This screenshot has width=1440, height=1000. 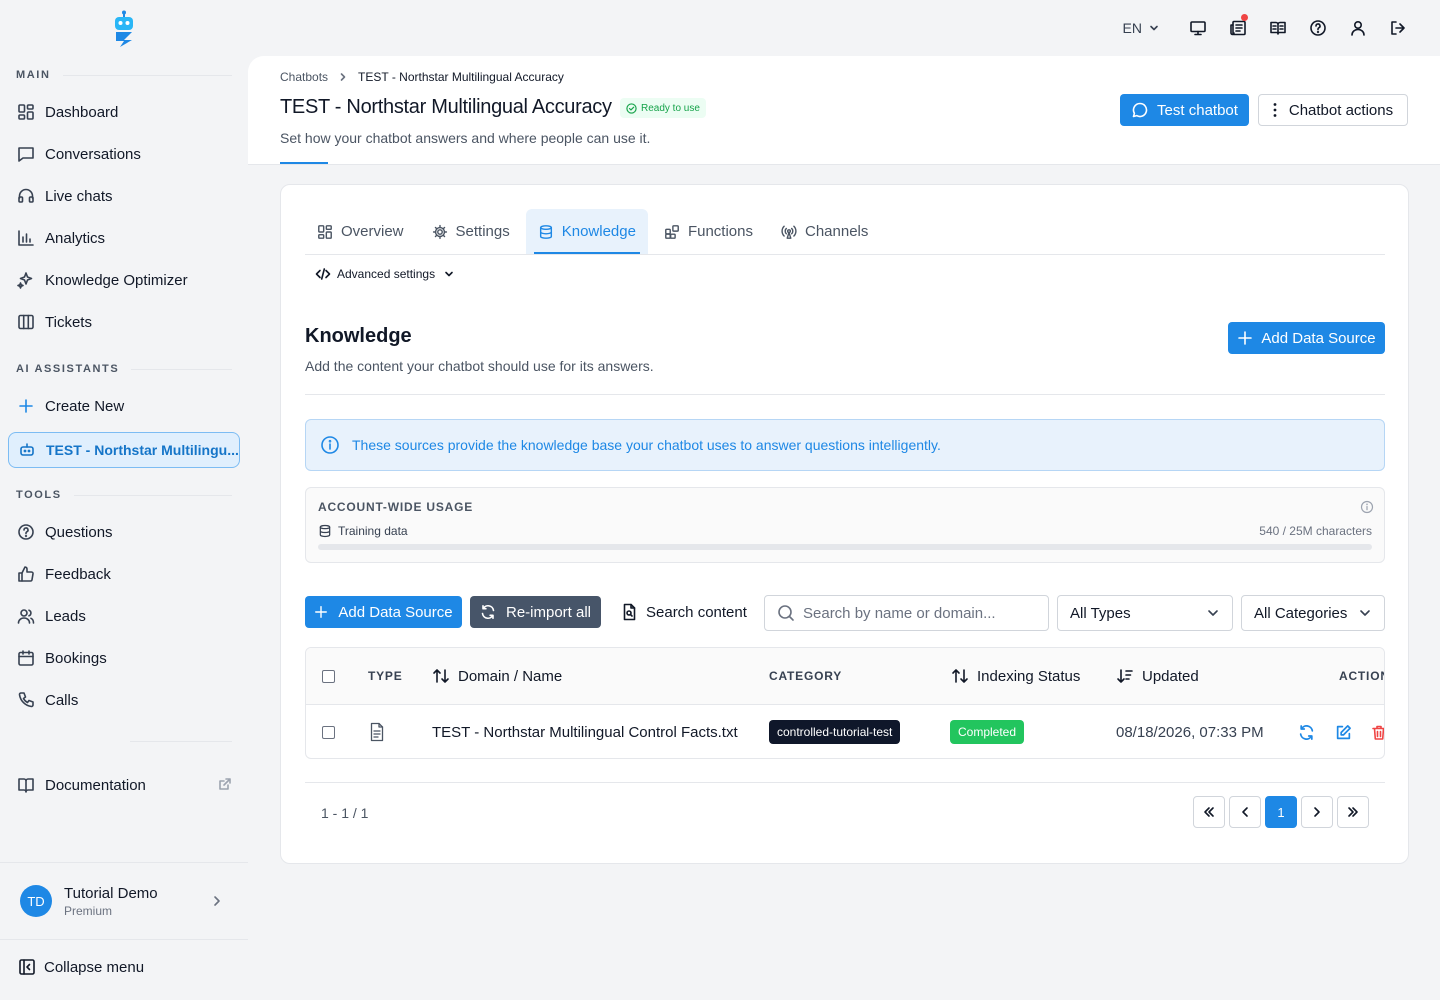 What do you see at coordinates (124, 406) in the screenshot?
I see `sidebar-item-create-new: Create New` at bounding box center [124, 406].